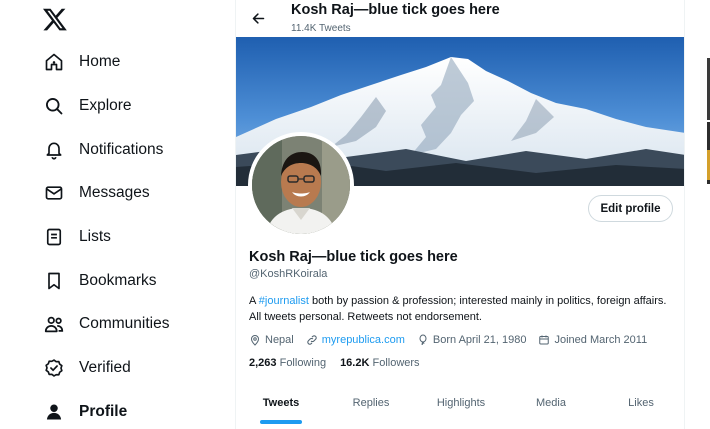  I want to click on profile-tabs: Tweets Replies Highlights Media Likes, so click(460, 408).